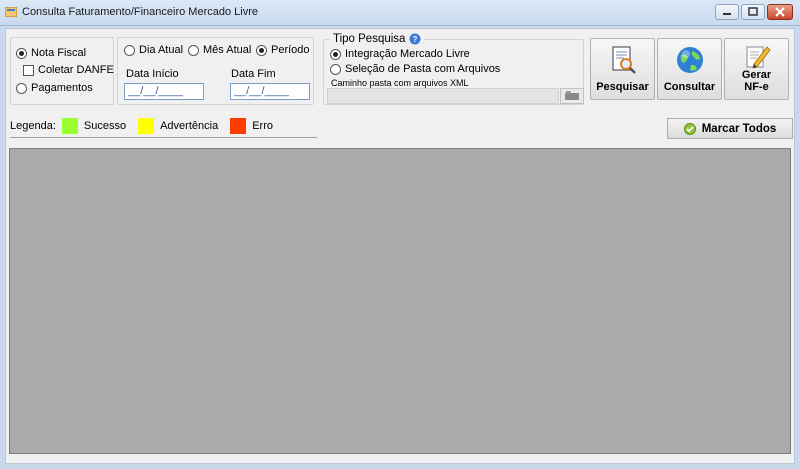  I want to click on data-fim-input: __/__/____, so click(270, 91).